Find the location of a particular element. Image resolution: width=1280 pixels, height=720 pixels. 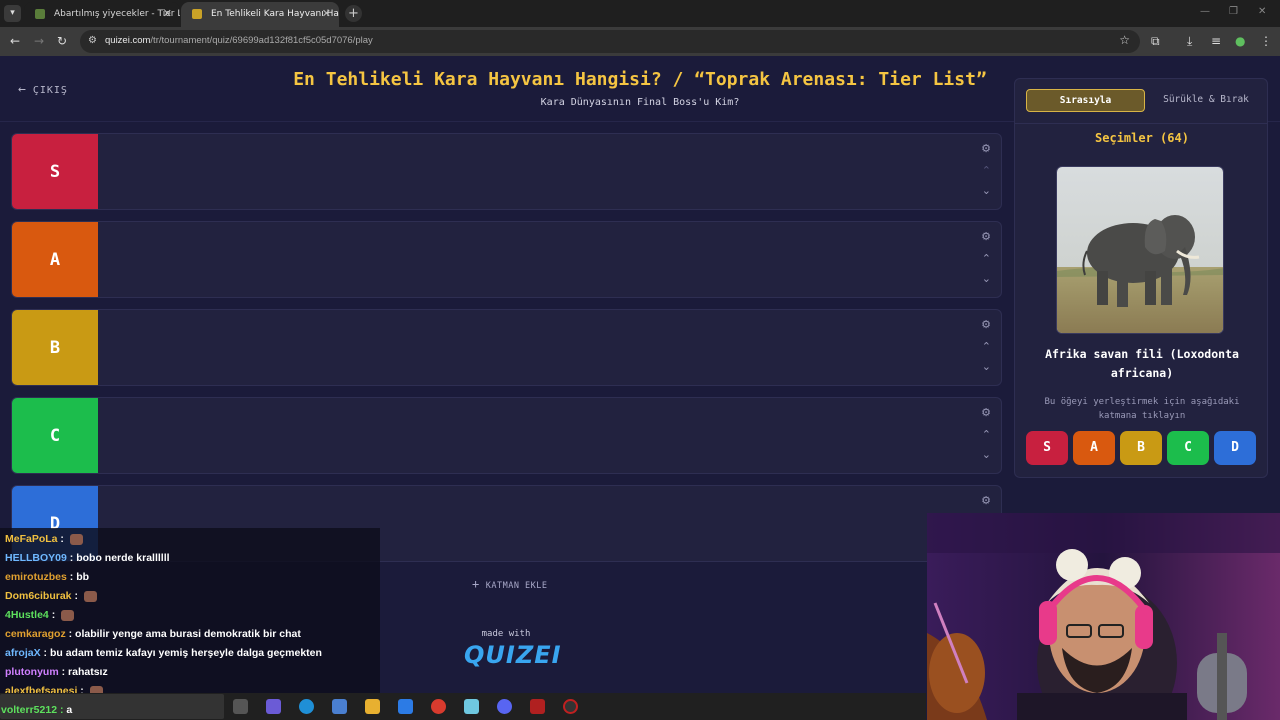

chat-user: volterr5212 is located at coordinates (29, 710).